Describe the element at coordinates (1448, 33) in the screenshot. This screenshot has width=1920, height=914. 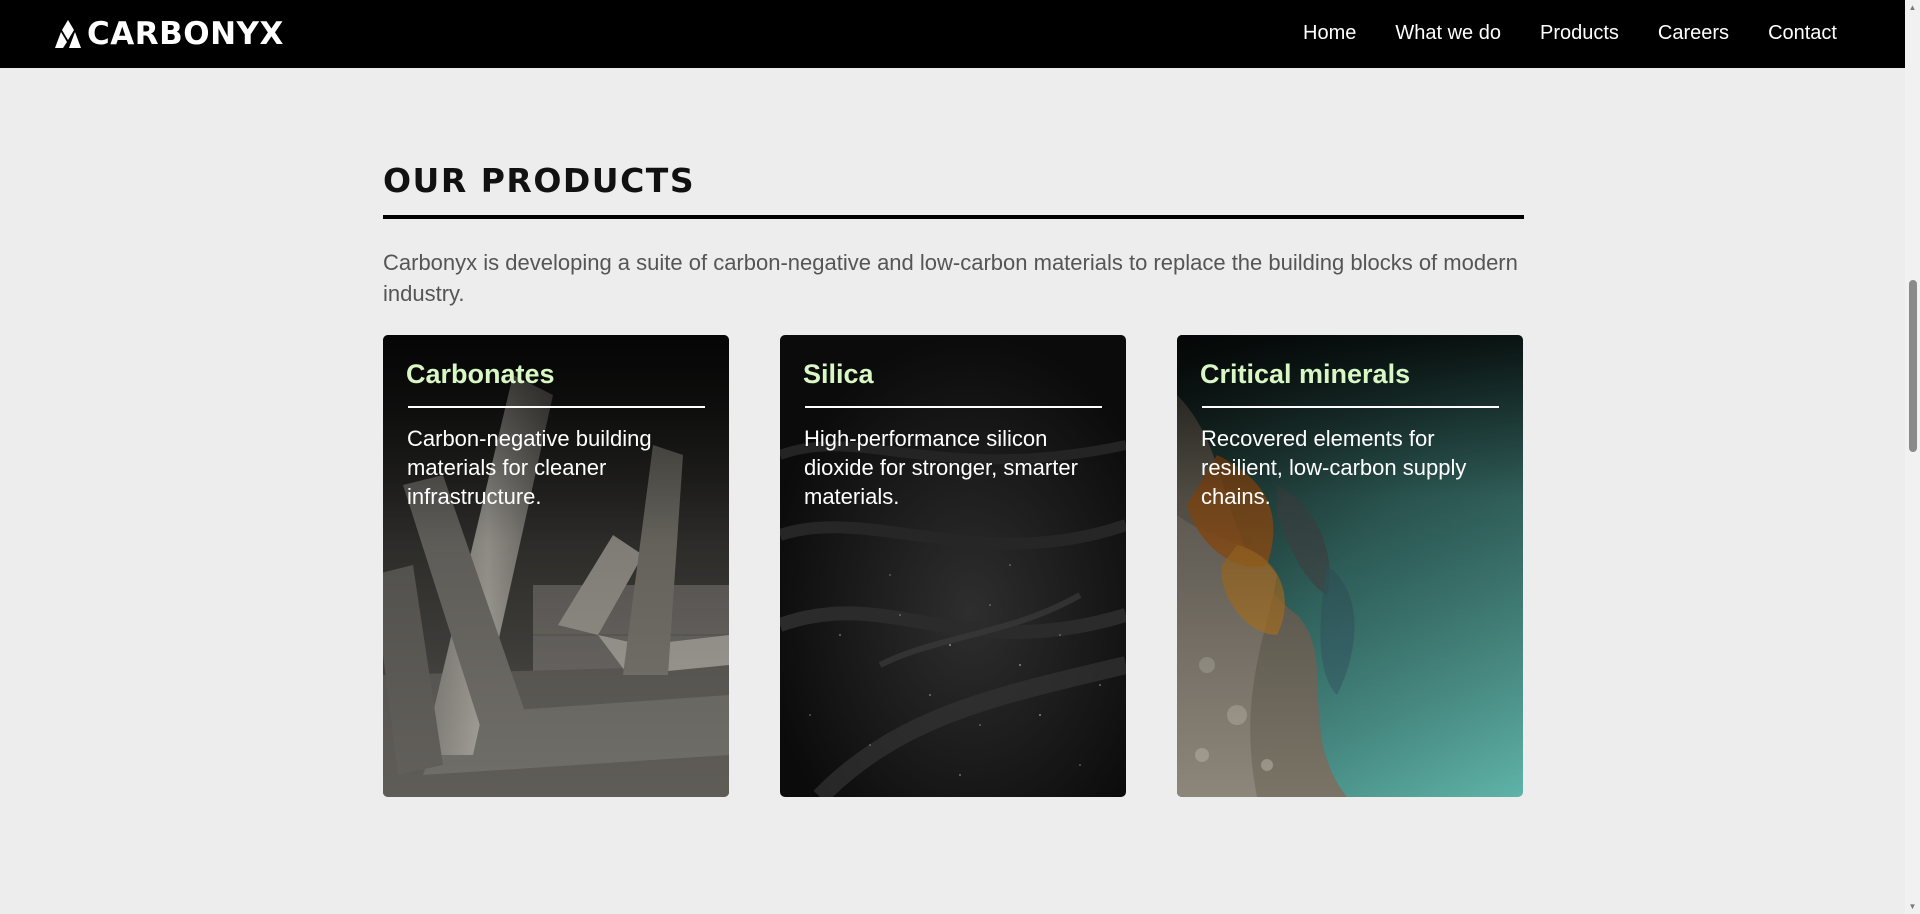
I see `nav-what-we-do: What we do` at that location.